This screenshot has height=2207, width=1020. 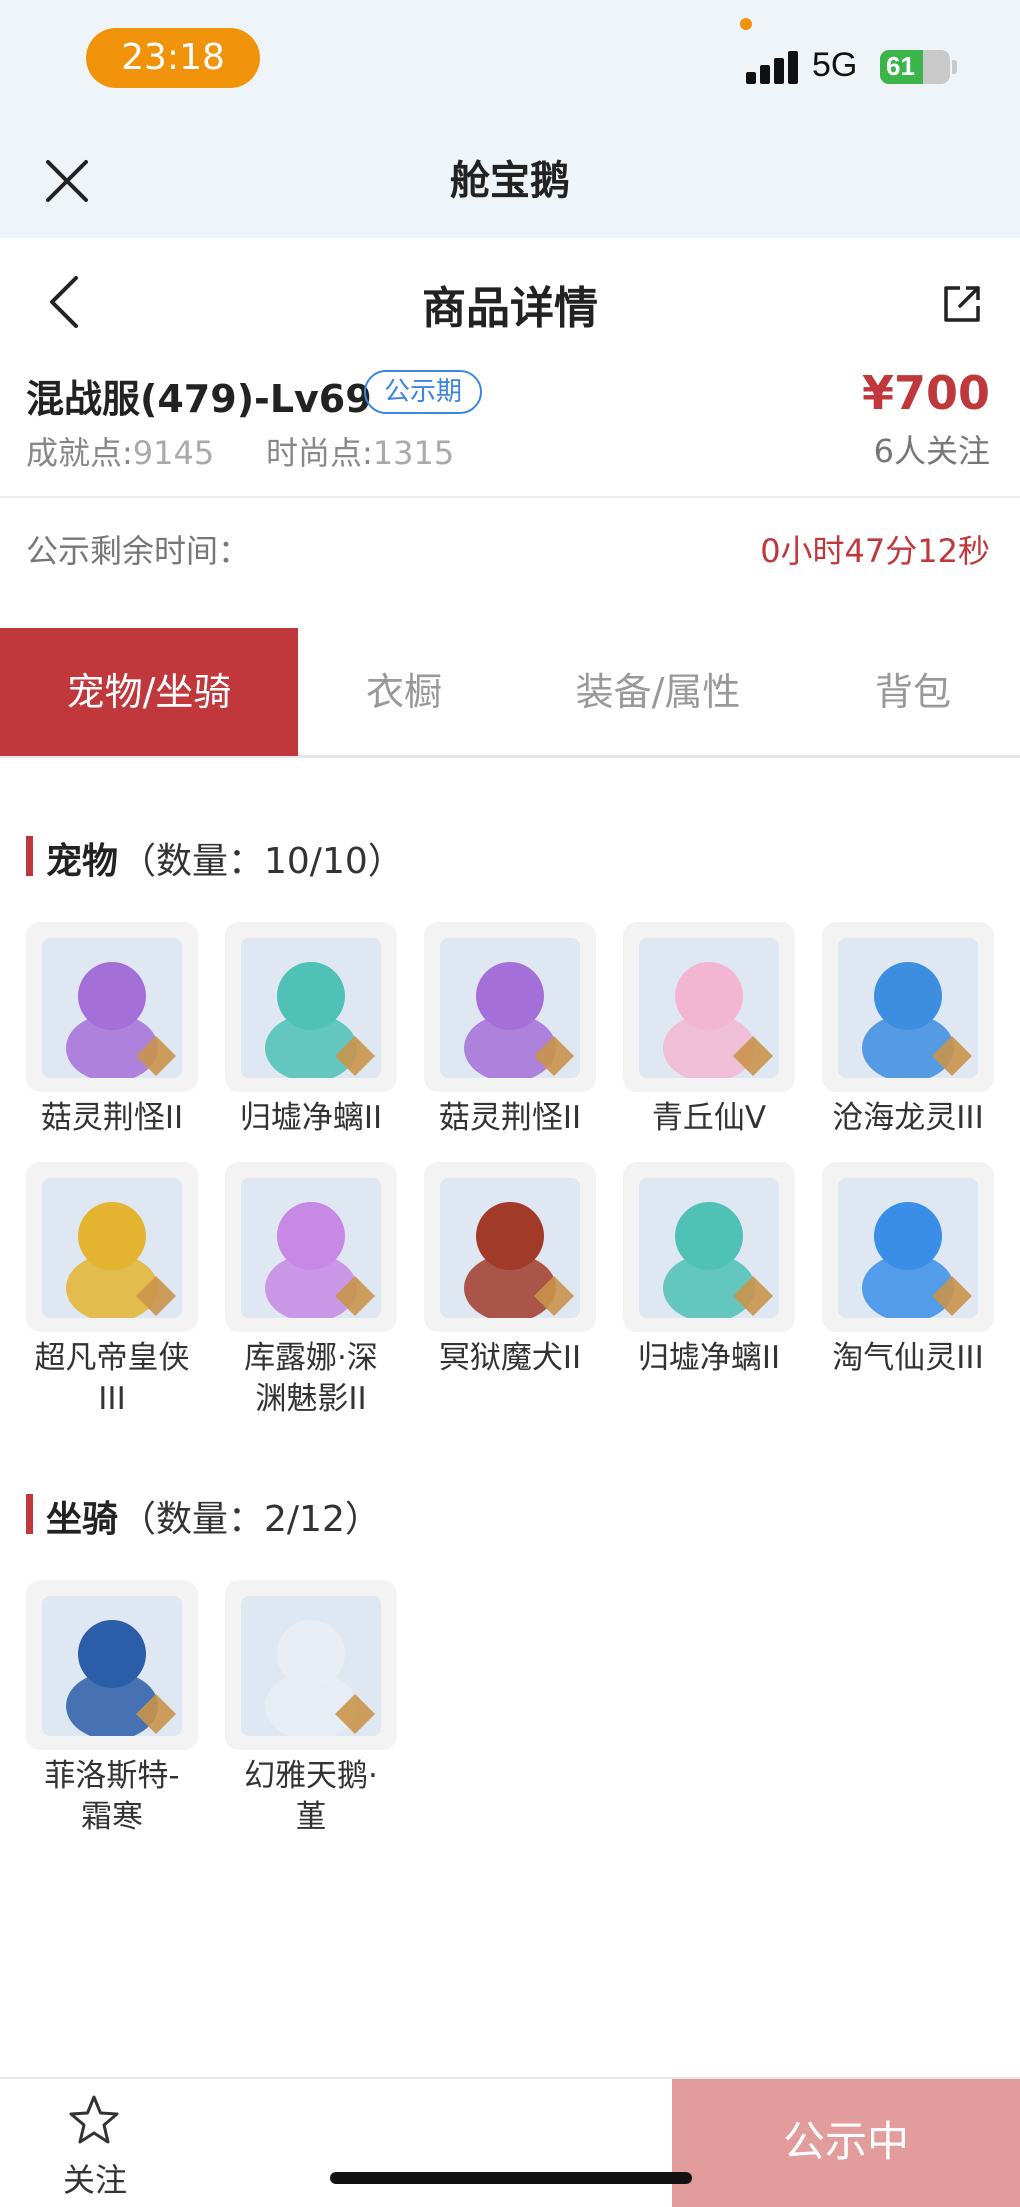 What do you see at coordinates (250, 1519) in the screenshot?
I see `mounts-section-count: （数量：2/12）` at bounding box center [250, 1519].